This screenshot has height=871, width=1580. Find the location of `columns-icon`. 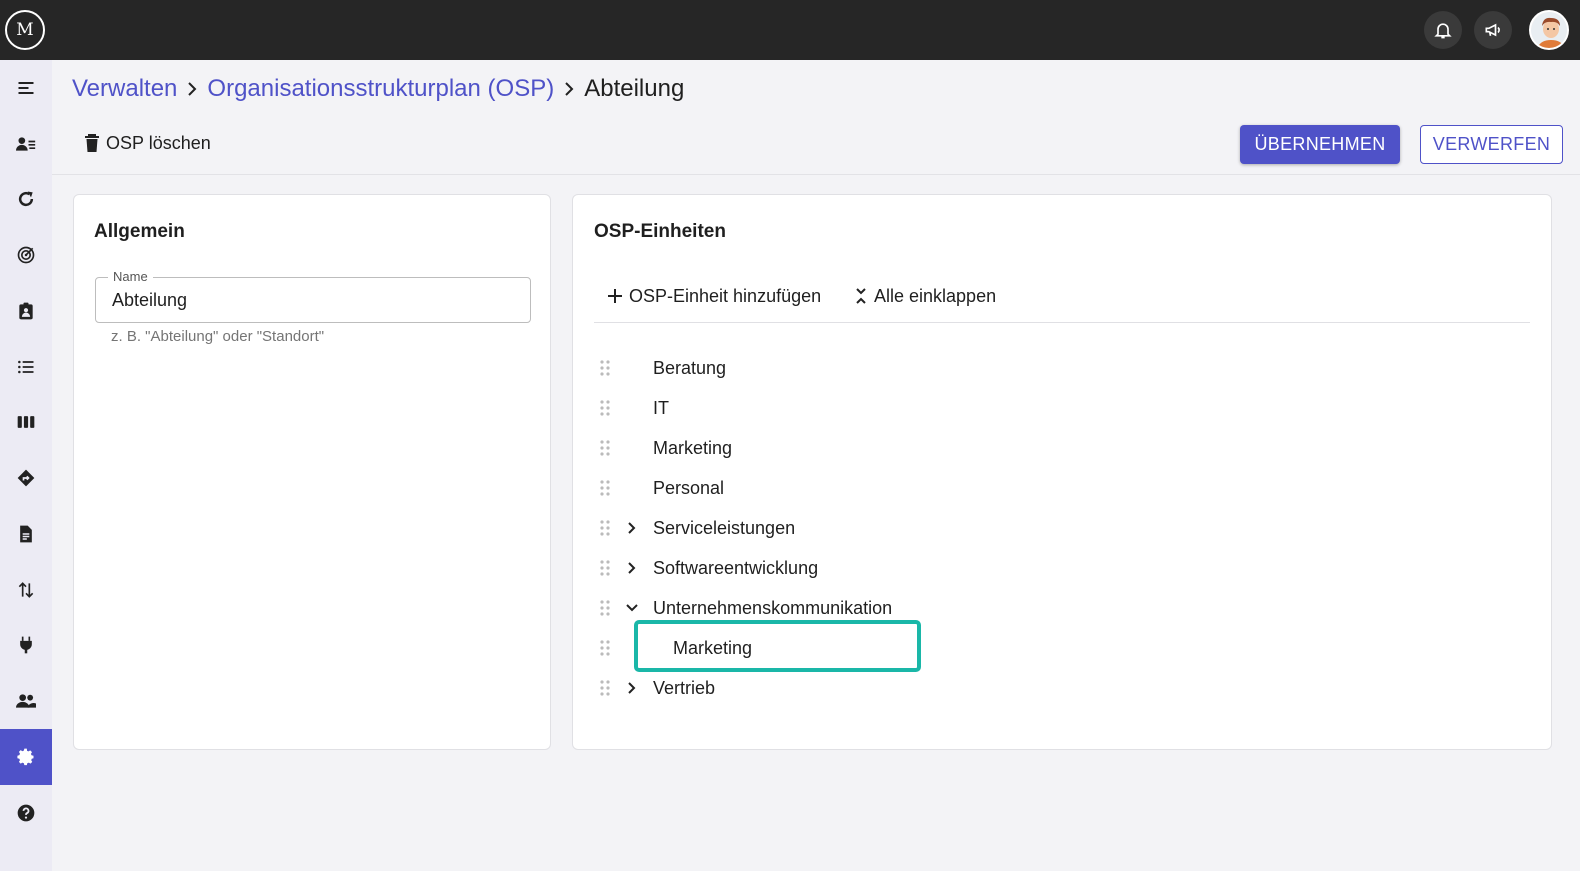

columns-icon is located at coordinates (26, 422).